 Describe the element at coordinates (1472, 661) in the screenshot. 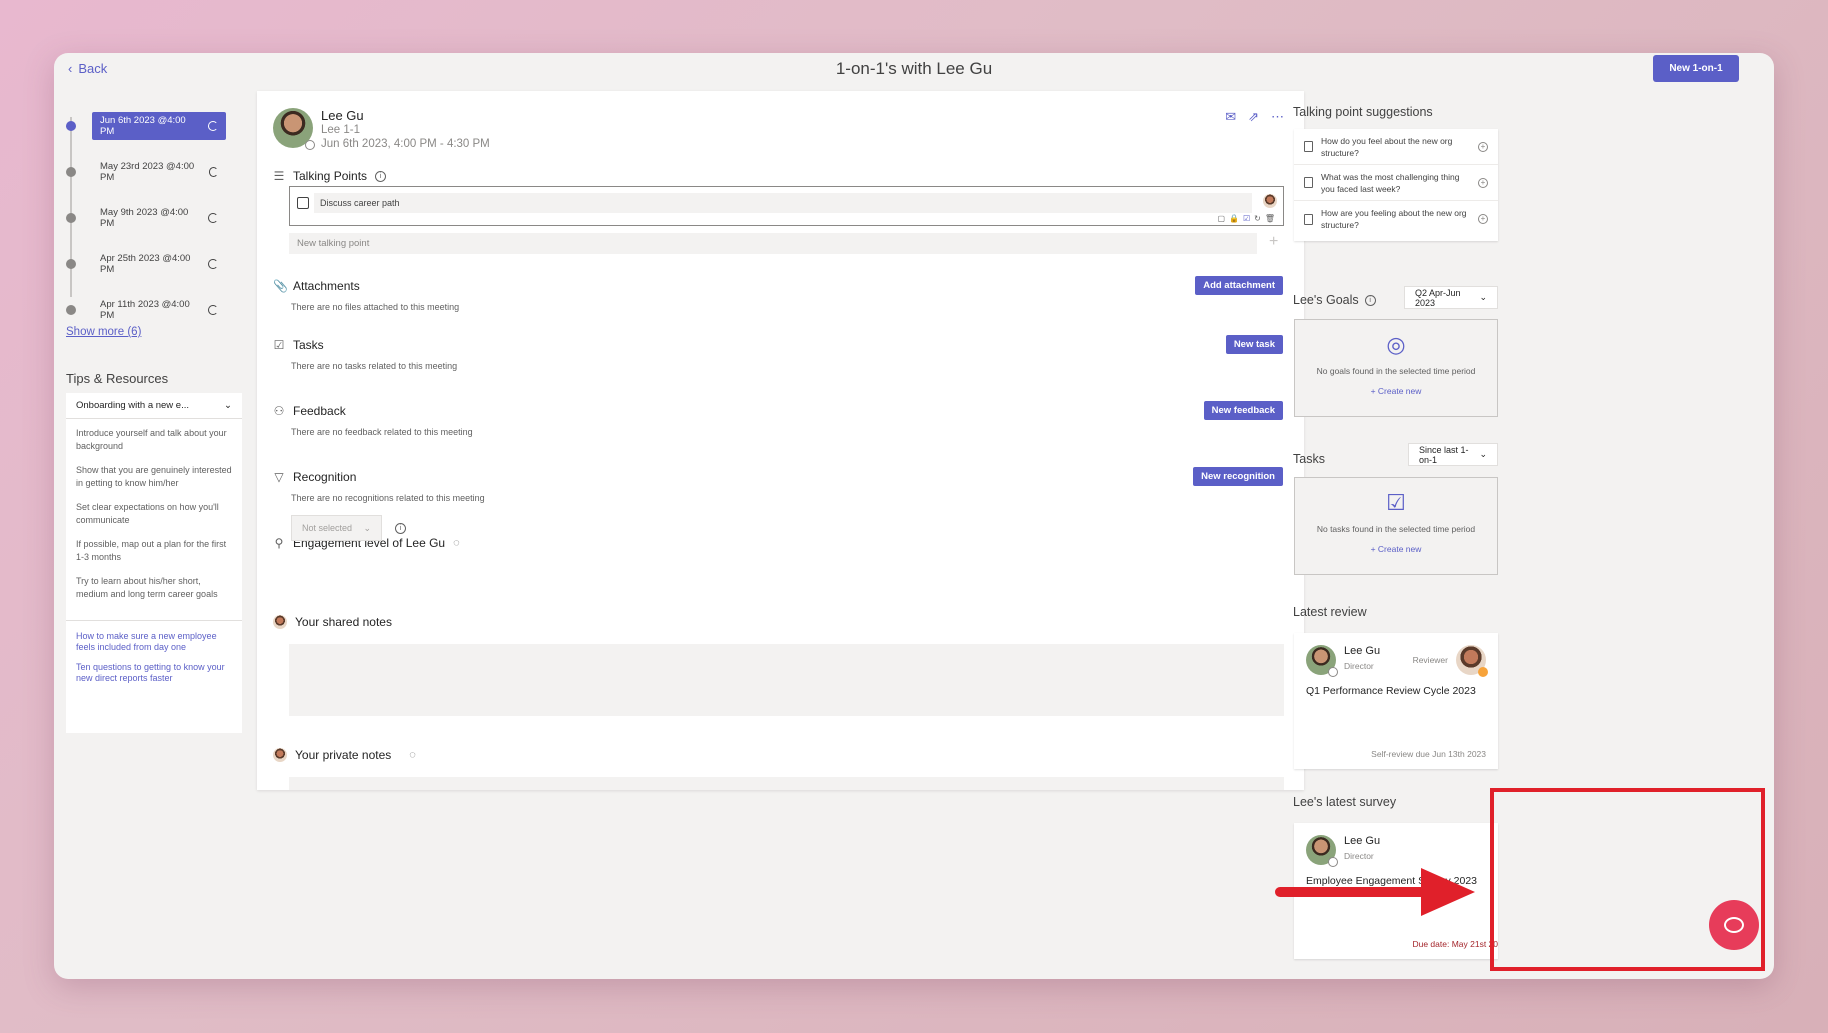

I see `reviewer-avatar` at that location.